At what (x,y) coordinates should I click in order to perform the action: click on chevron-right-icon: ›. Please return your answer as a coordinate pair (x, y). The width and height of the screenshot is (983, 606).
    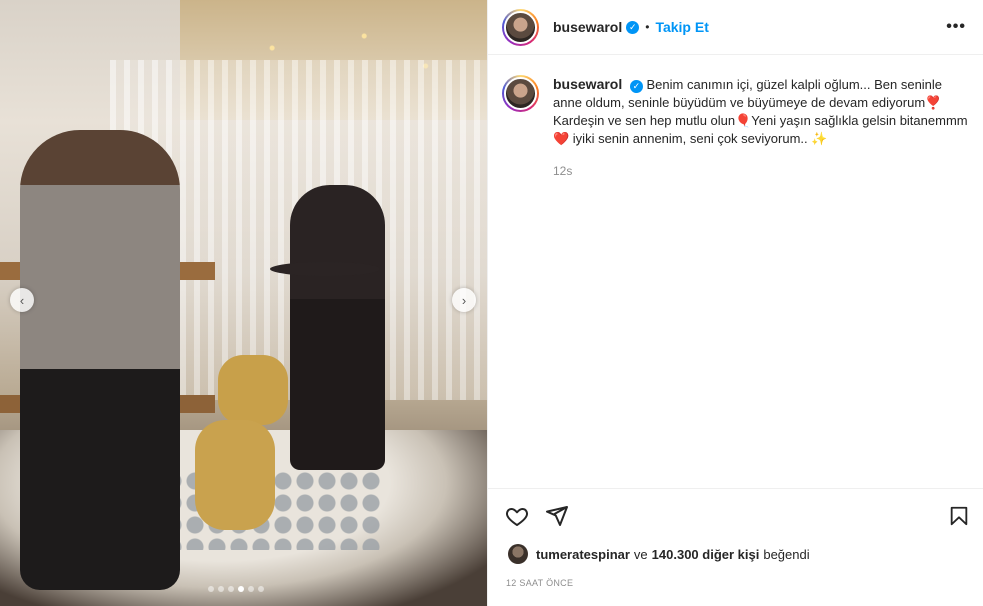
    Looking at the image, I should click on (464, 300).